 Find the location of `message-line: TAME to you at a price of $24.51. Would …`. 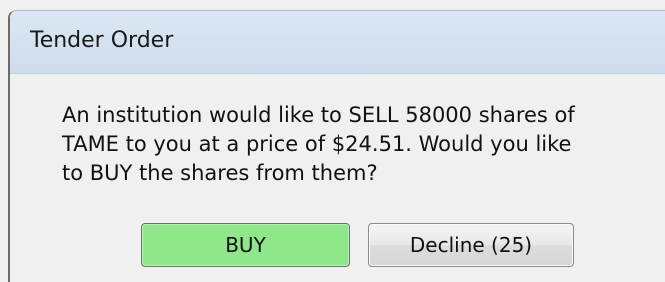

message-line: TAME to you at a price of $24.51. Would … is located at coordinates (317, 144).